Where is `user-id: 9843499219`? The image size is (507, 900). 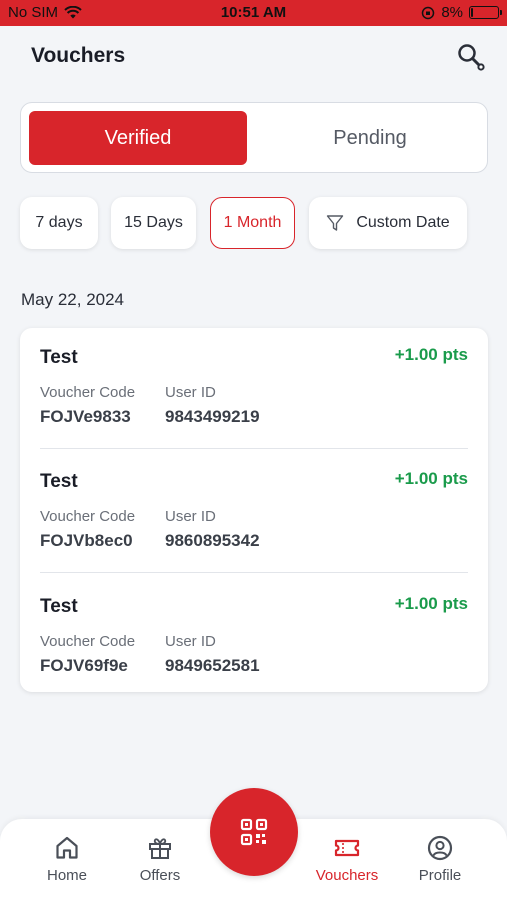 user-id: 9843499219 is located at coordinates (212, 416).